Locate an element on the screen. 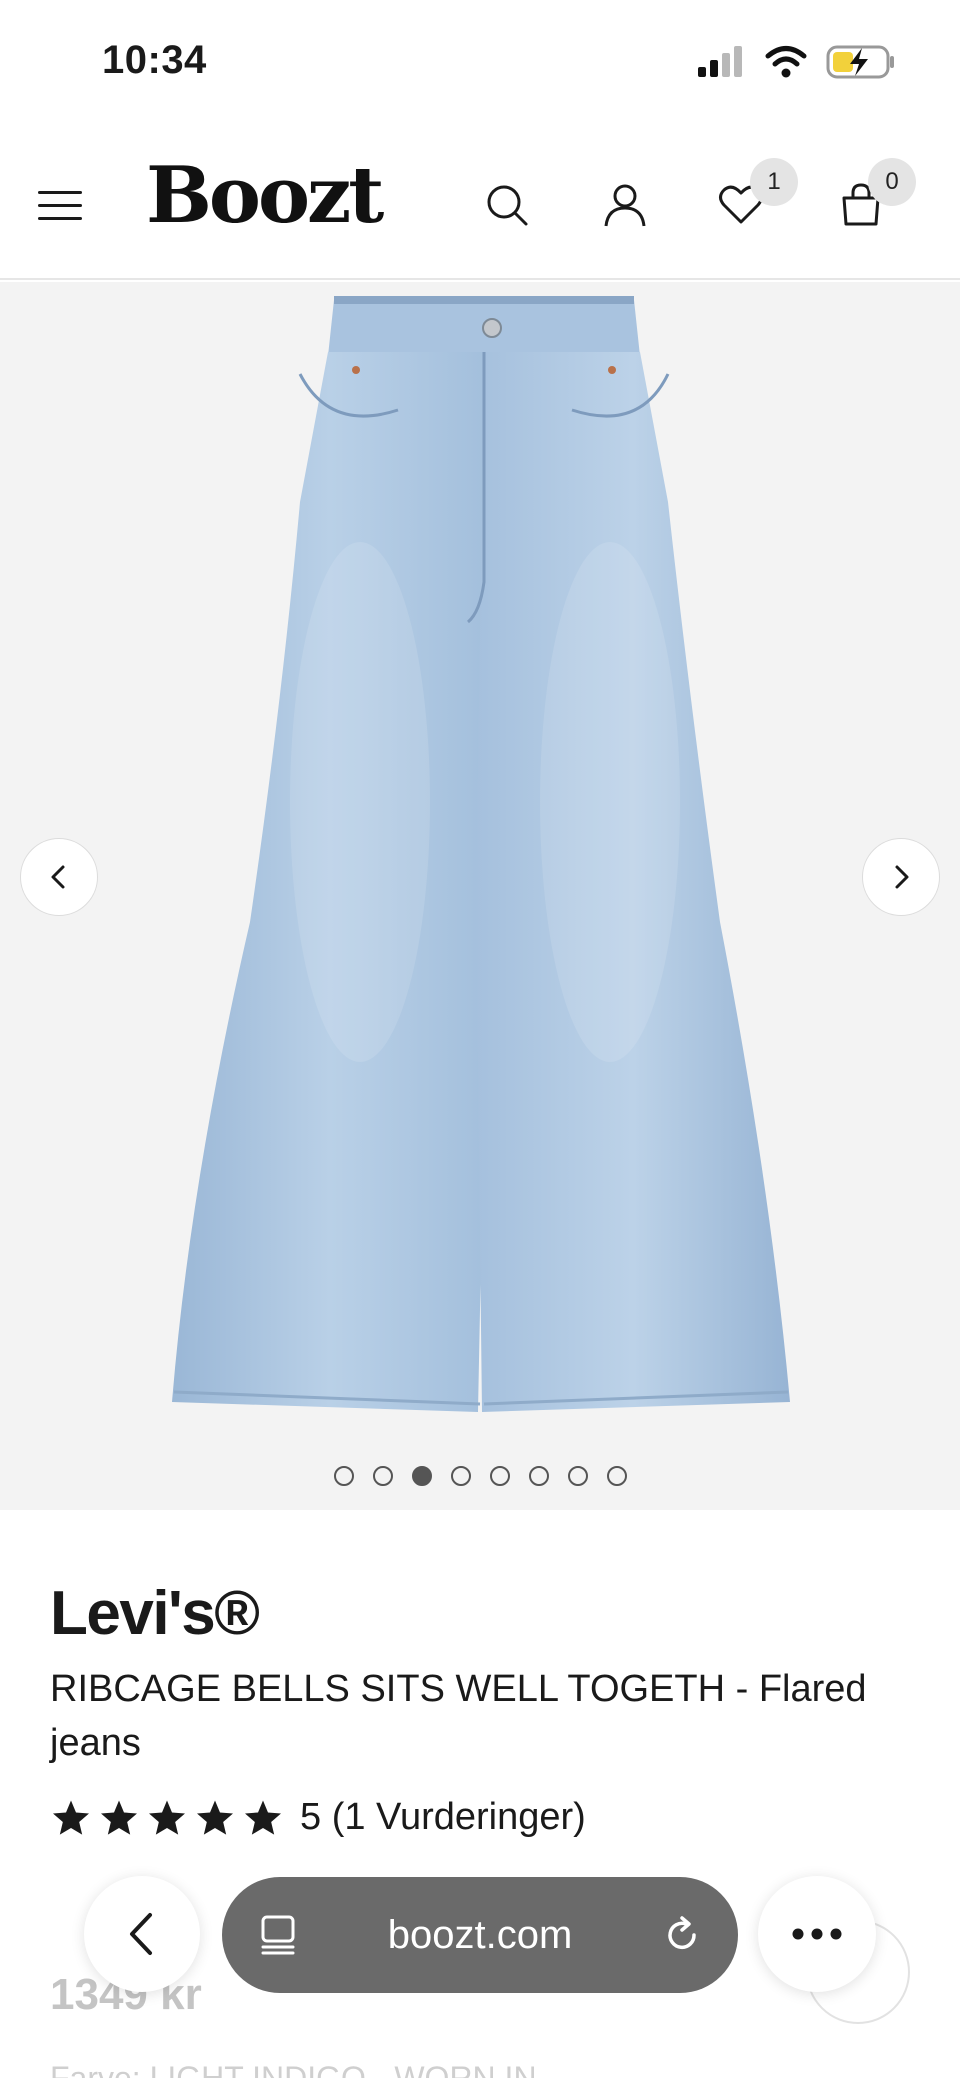 This screenshot has width=960, height=2078. back-icon is located at coordinates (141, 1934).